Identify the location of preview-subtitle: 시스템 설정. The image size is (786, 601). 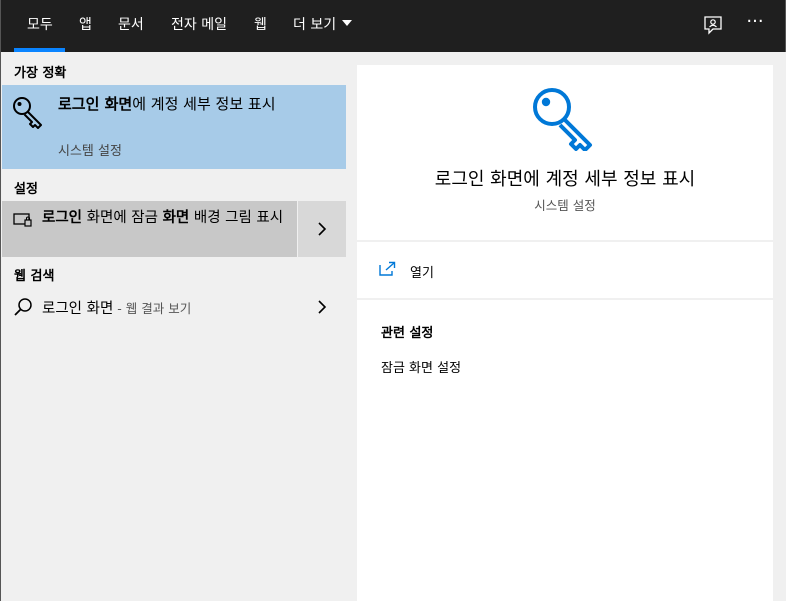
(565, 205).